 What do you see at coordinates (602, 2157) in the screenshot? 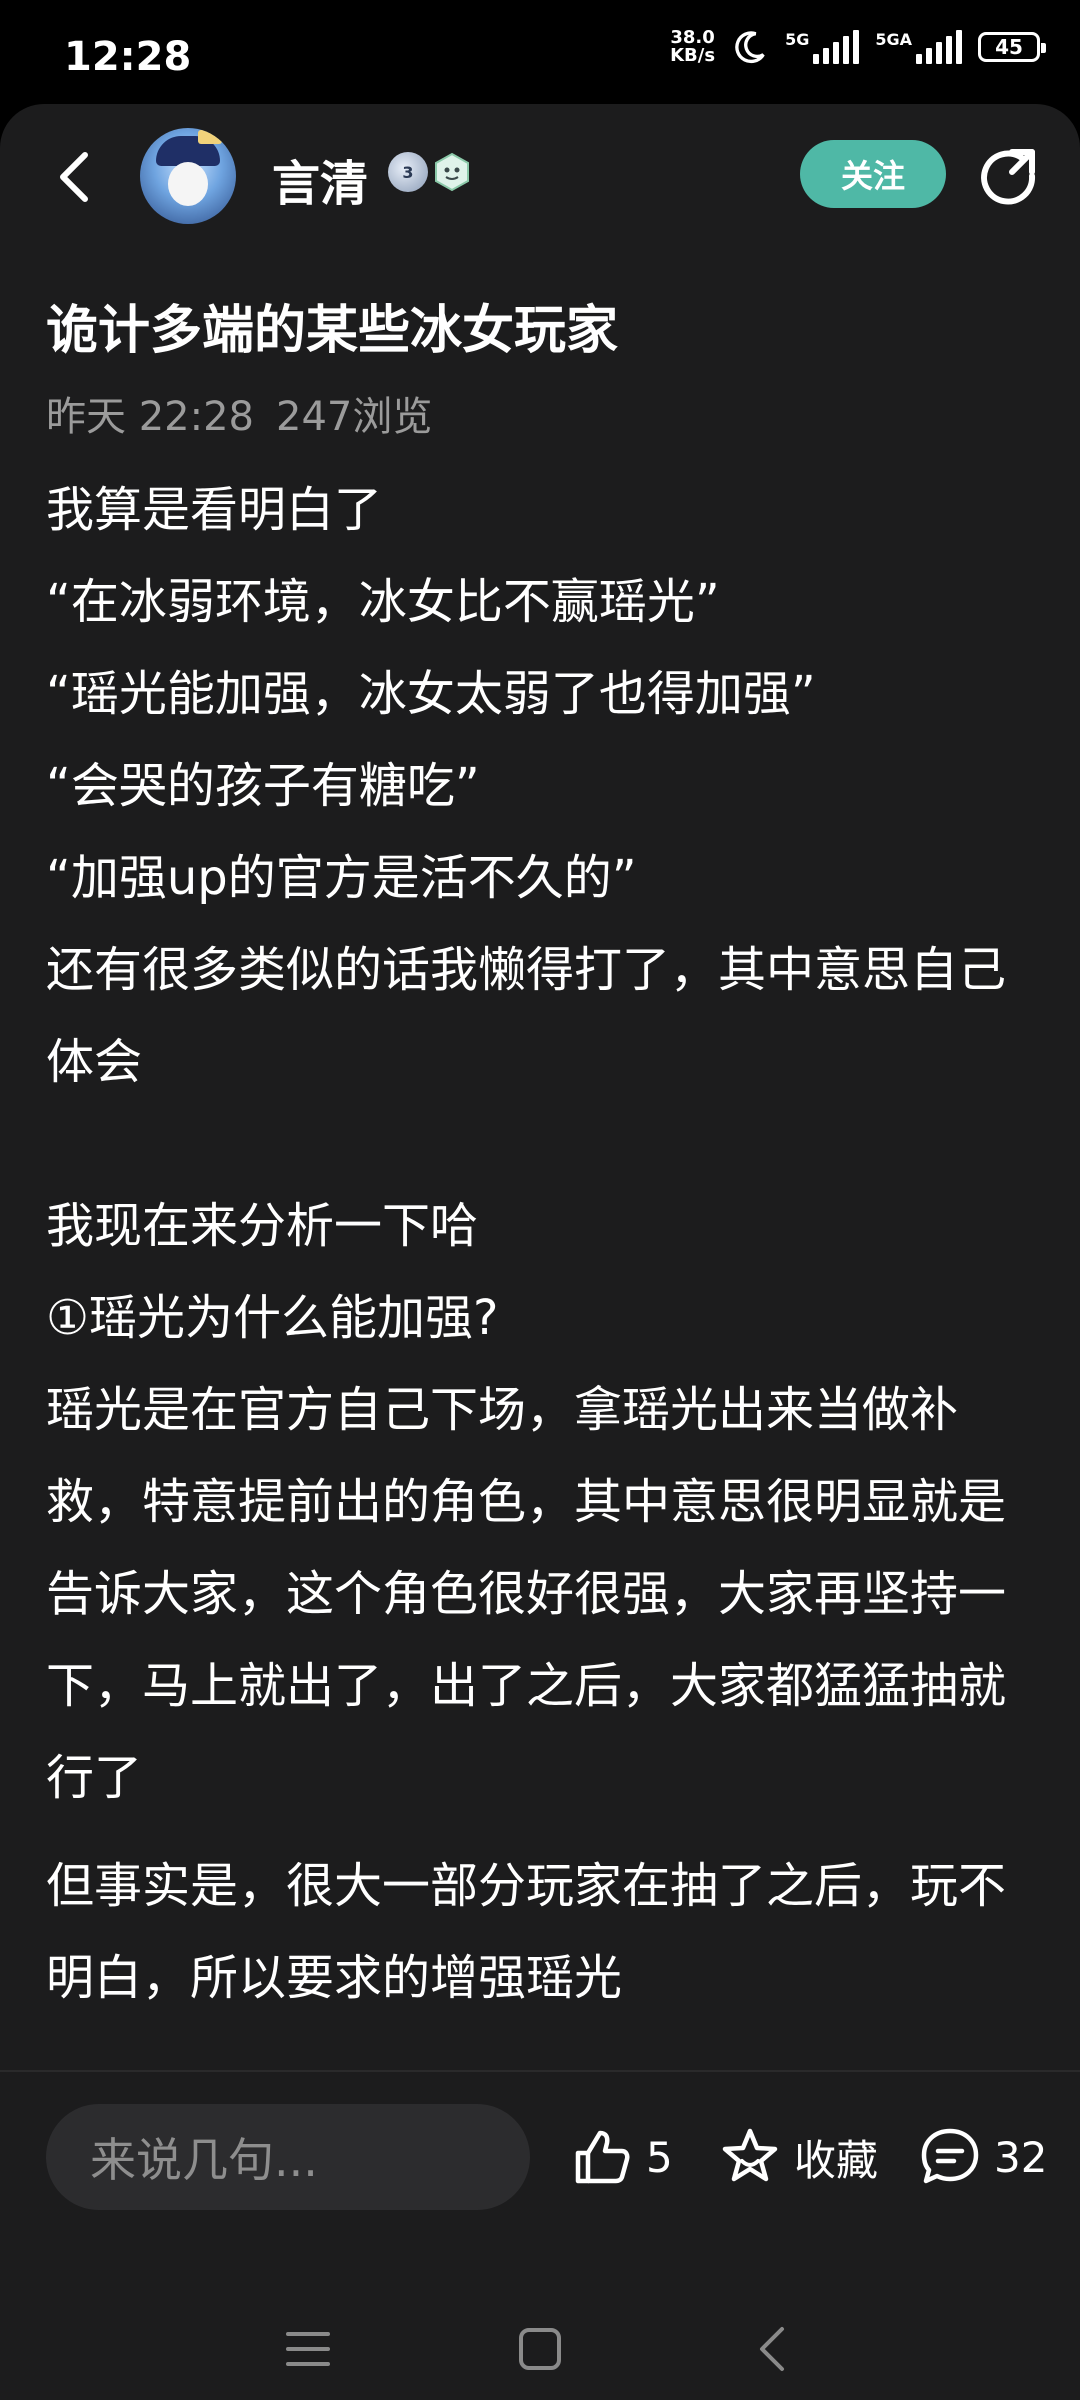
I see `thumbs-up-icon` at bounding box center [602, 2157].